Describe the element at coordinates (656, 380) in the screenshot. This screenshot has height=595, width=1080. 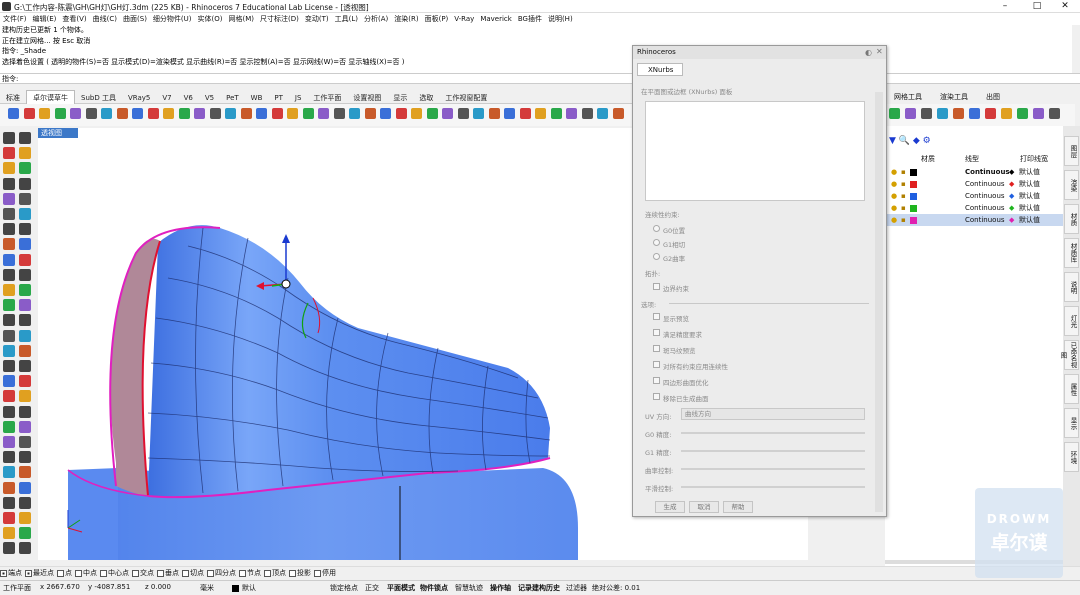
I see `checkbox-quad-optimize` at that location.